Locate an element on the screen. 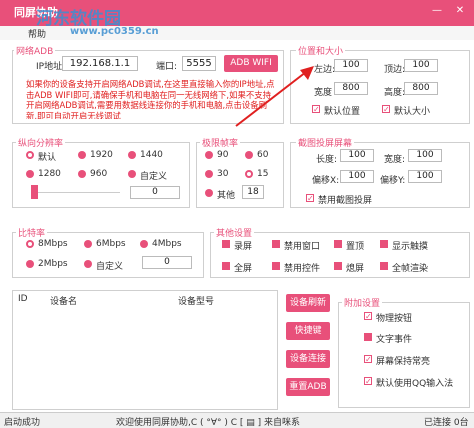  other-option-label: 显示触摸 is located at coordinates (410, 247).